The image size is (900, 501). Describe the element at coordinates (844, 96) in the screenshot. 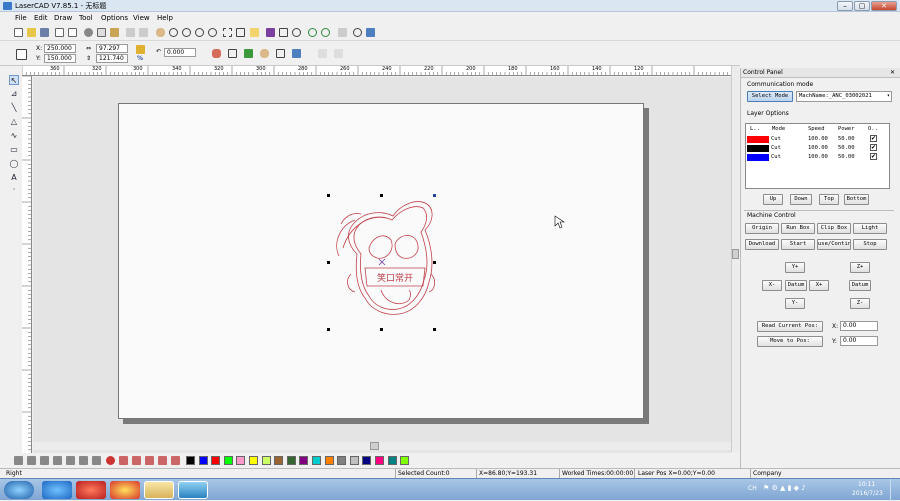

I see `machine-name-select: MachName:_ANC_03002021 ▾` at that location.